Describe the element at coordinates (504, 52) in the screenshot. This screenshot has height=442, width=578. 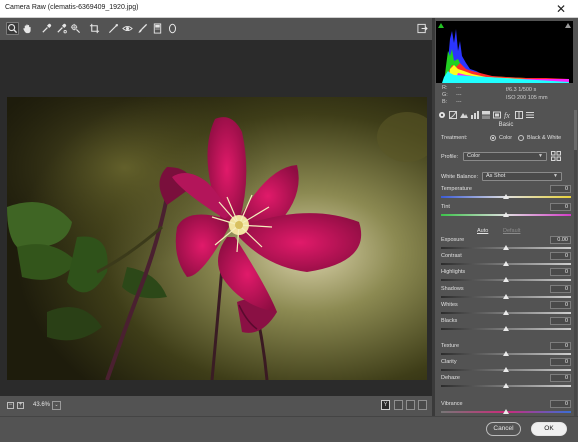
I see `histogram` at that location.